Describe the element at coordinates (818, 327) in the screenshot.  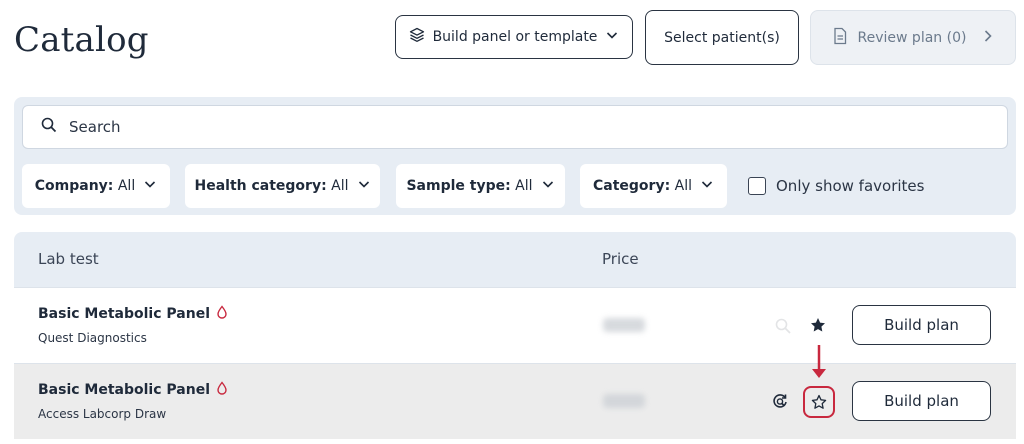
I see `star-icon` at that location.